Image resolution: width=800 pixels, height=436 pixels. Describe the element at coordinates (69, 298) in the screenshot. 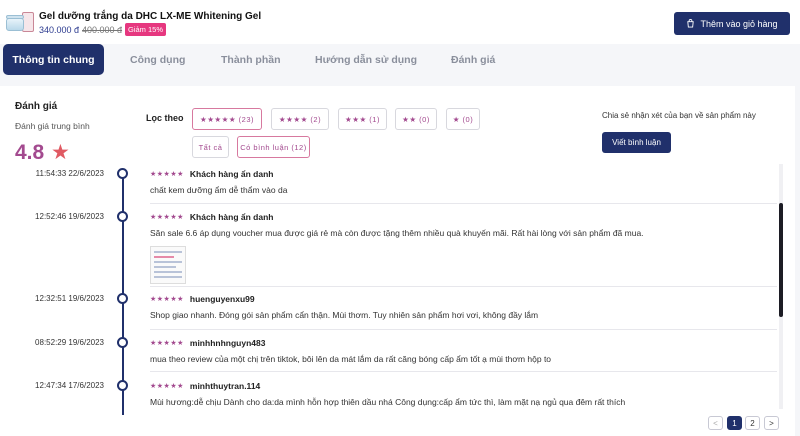

I see `review-time: 12:32:51 19/6/2023` at that location.